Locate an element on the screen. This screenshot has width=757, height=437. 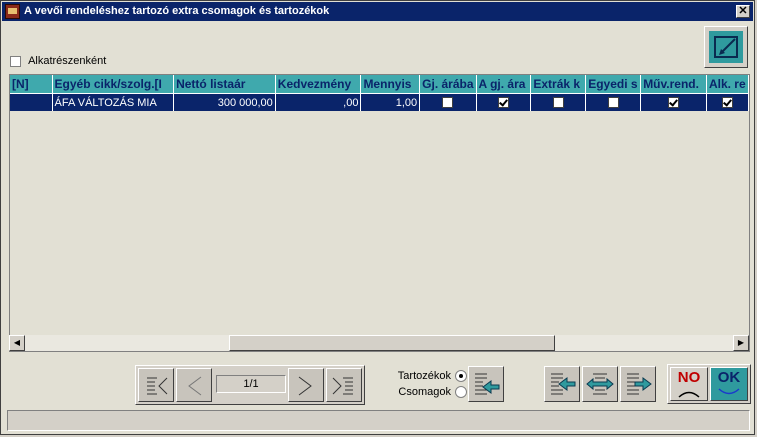
move-both-icon is located at coordinates (600, 384).